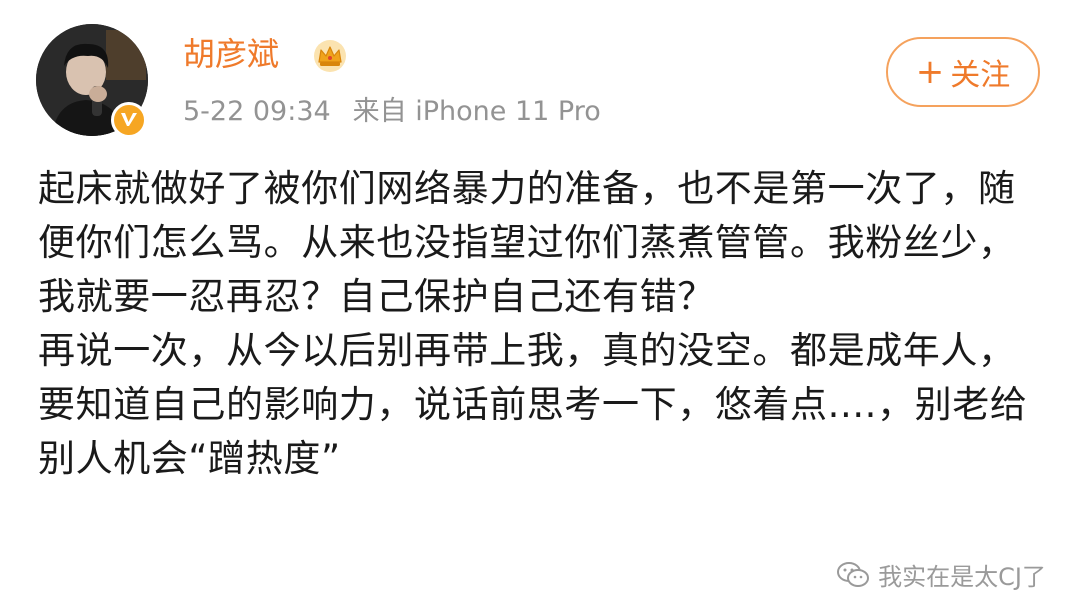 The image size is (1080, 616). What do you see at coordinates (853, 574) in the screenshot?
I see `wechat-icon` at bounding box center [853, 574].